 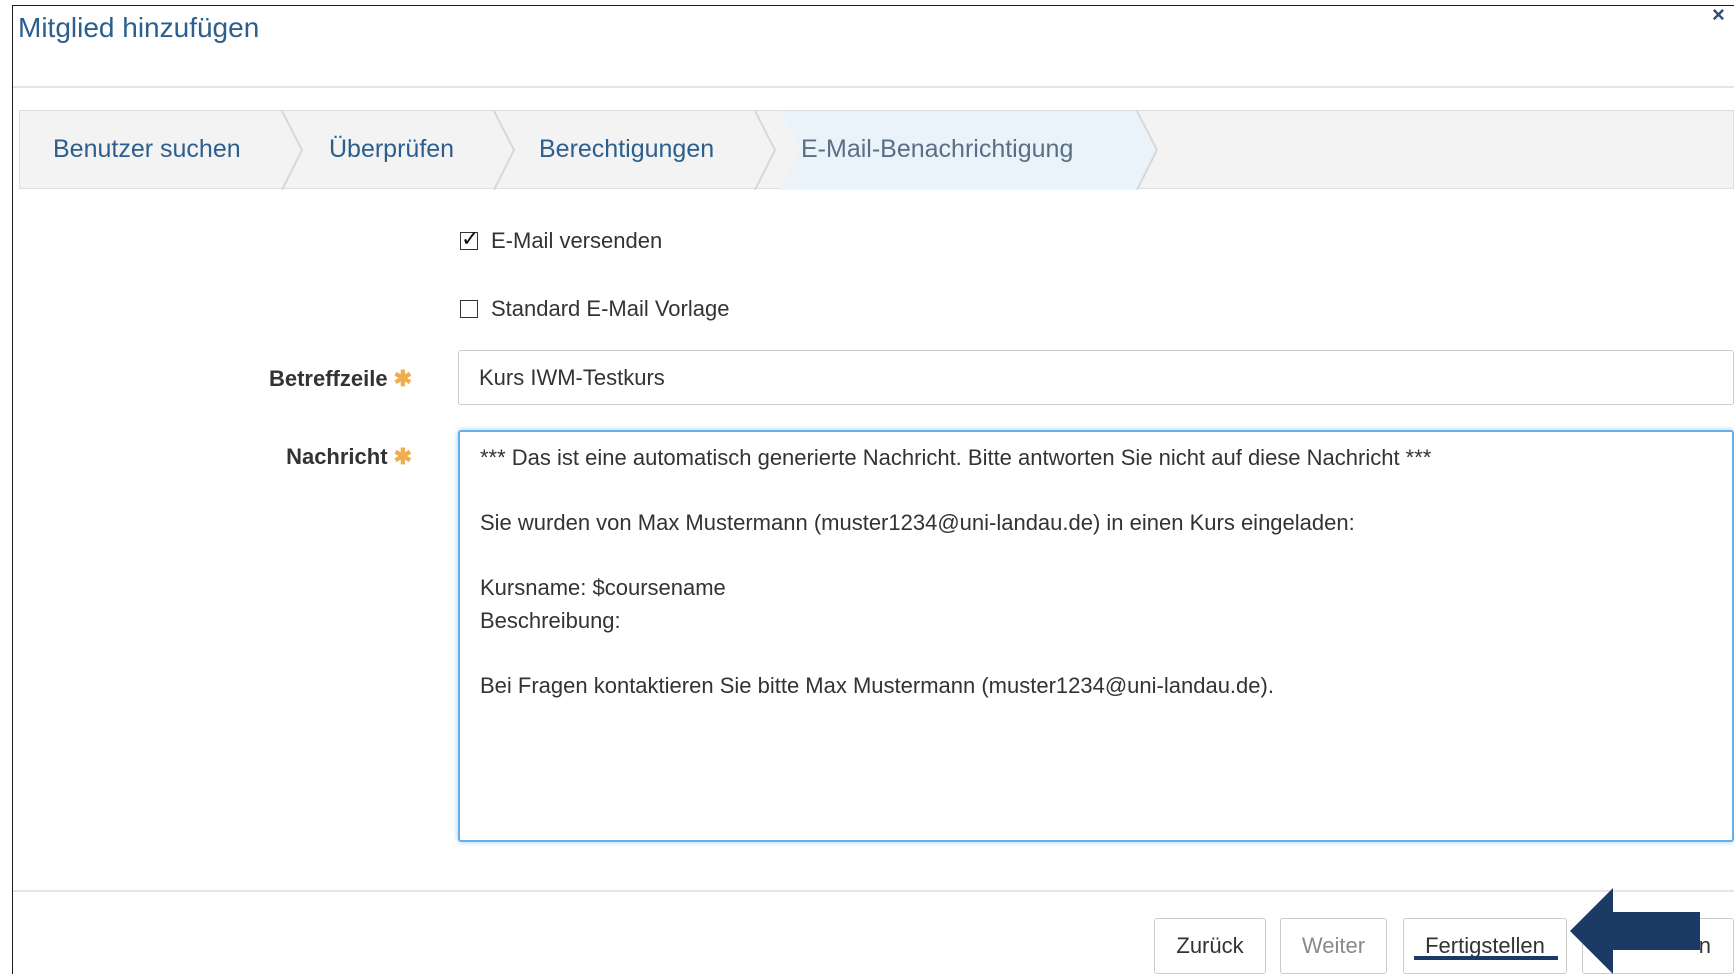 I want to click on message-label: Nachricht ✱, so click(x=306, y=457).